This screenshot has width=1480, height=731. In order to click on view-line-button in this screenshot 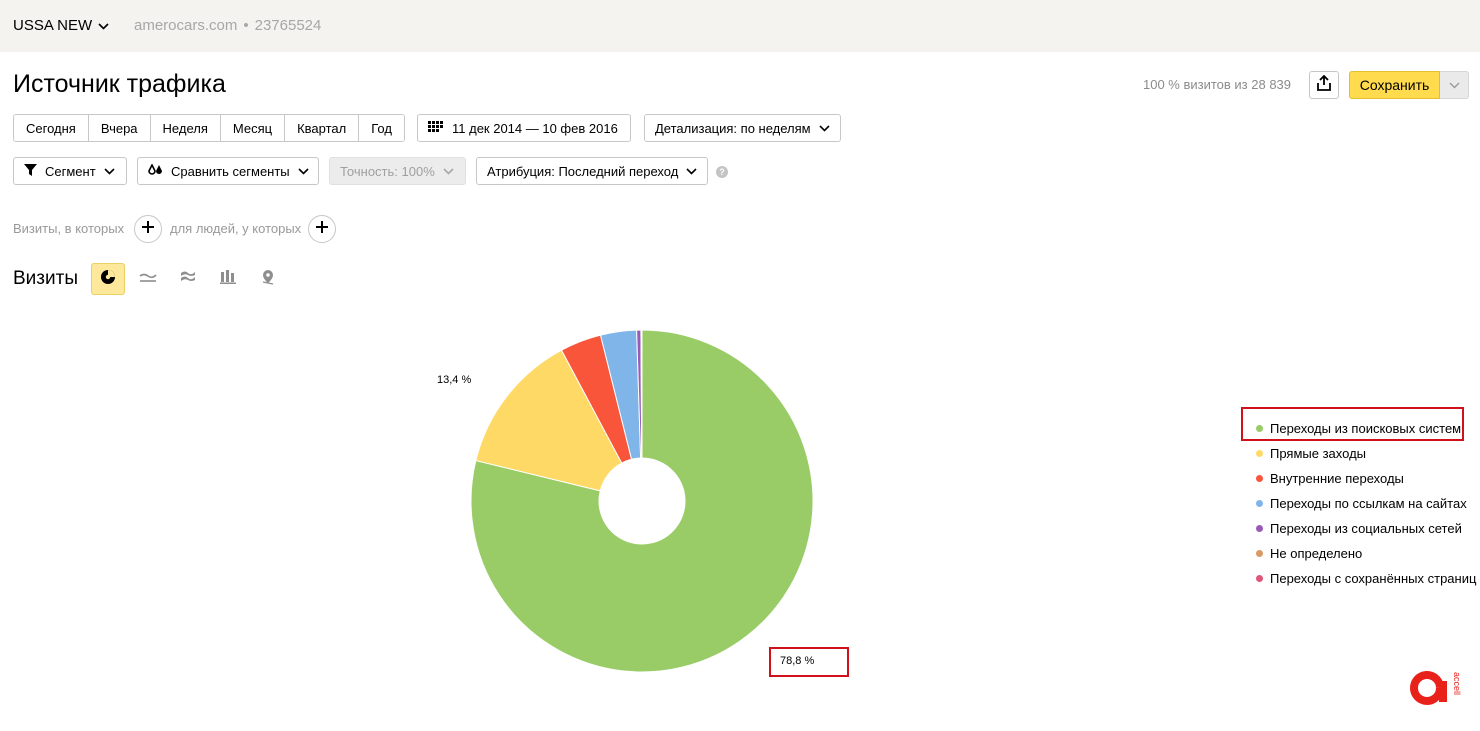, I will do `click(148, 279)`.